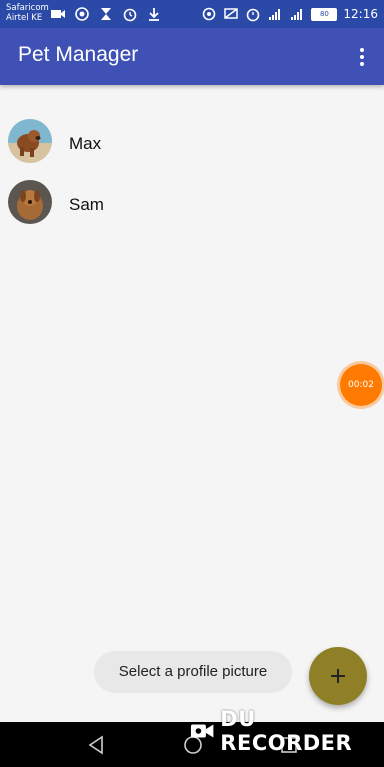 This screenshot has width=384, height=767. I want to click on plus-icon, so click(338, 676).